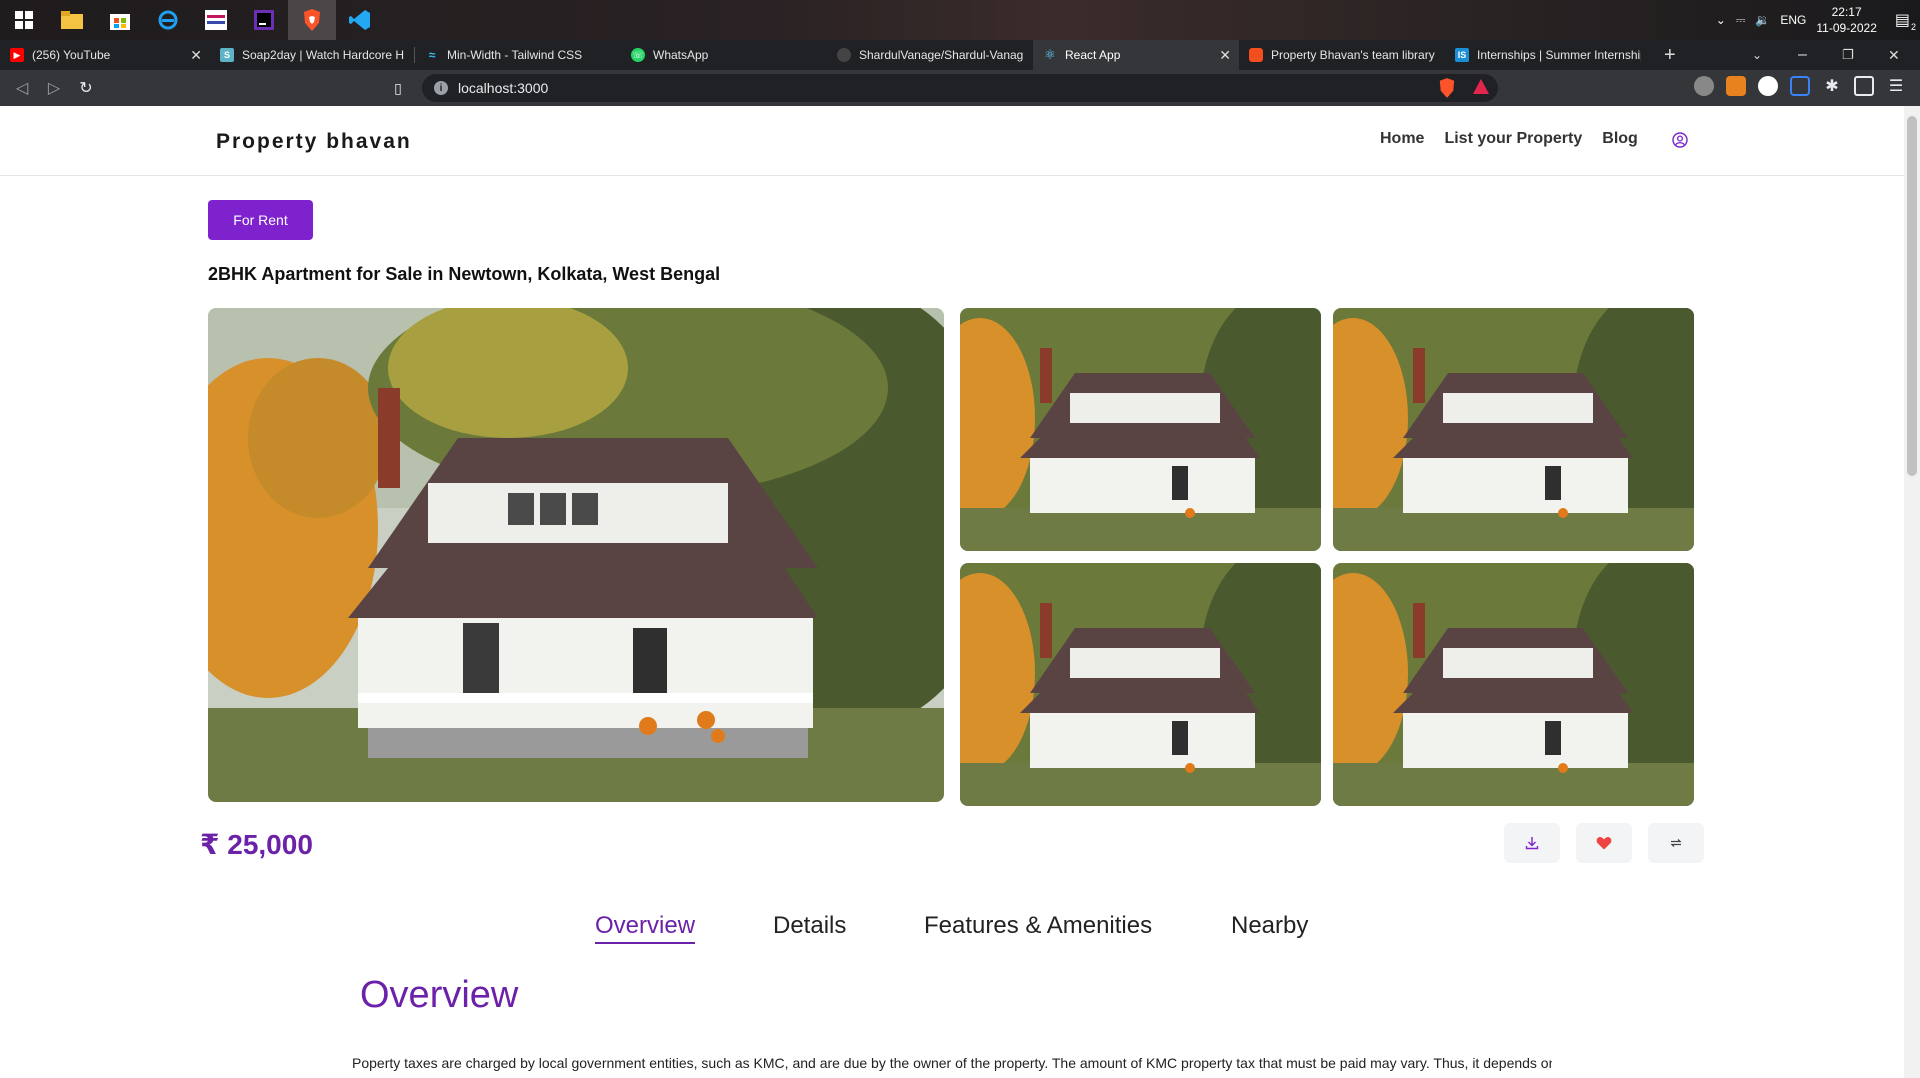 The height and width of the screenshot is (1078, 1920). What do you see at coordinates (1482, 88) in the screenshot?
I see `brave-rewards-icon` at bounding box center [1482, 88].